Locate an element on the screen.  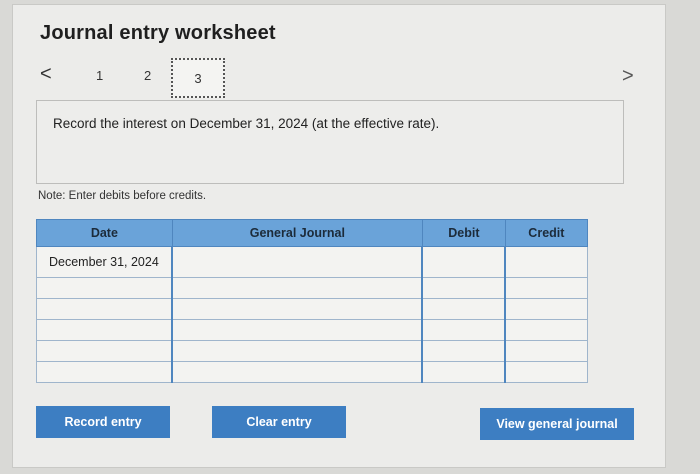
general-journal-header: General Journal is located at coordinates (297, 233).